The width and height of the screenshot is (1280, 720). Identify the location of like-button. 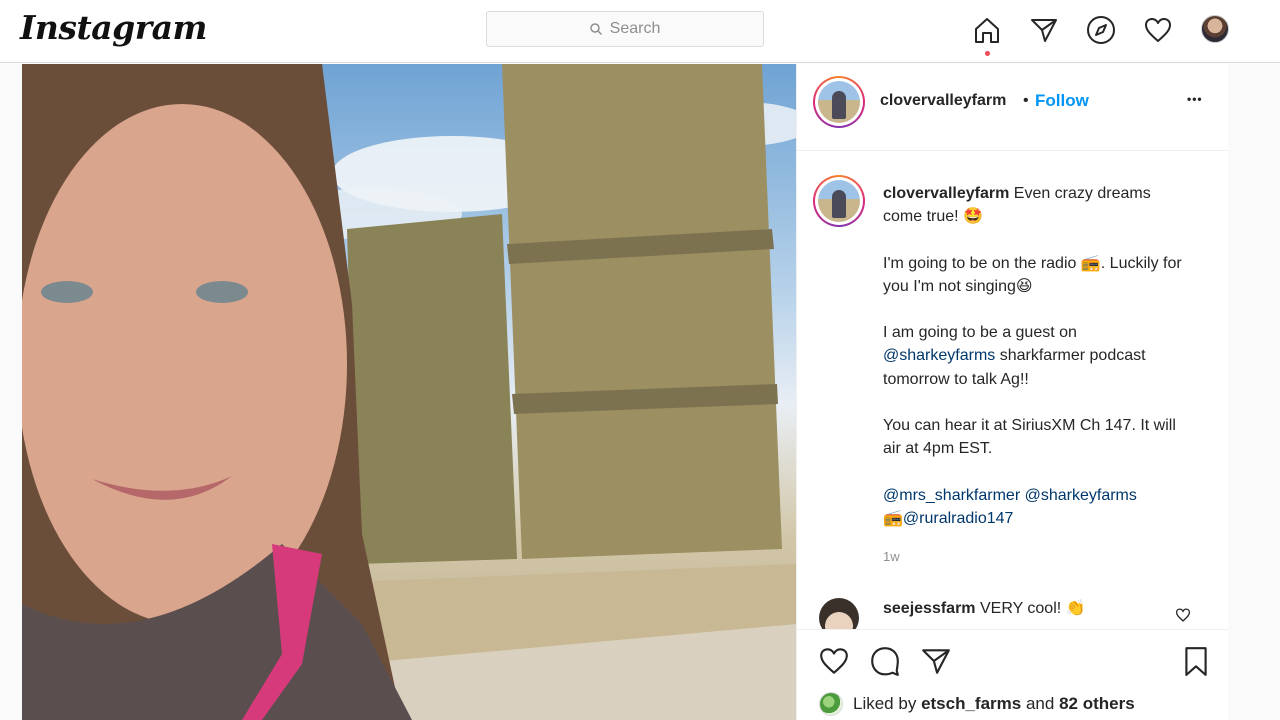
(834, 661).